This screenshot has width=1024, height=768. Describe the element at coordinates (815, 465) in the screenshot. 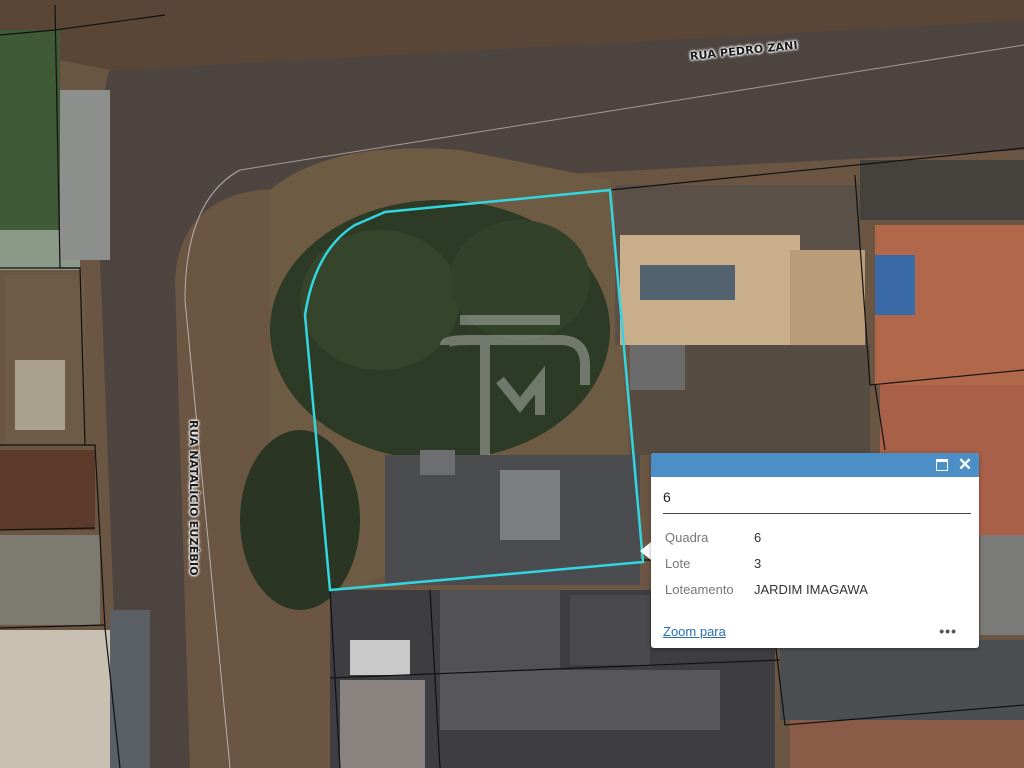

I see `popup-header: ✕` at that location.